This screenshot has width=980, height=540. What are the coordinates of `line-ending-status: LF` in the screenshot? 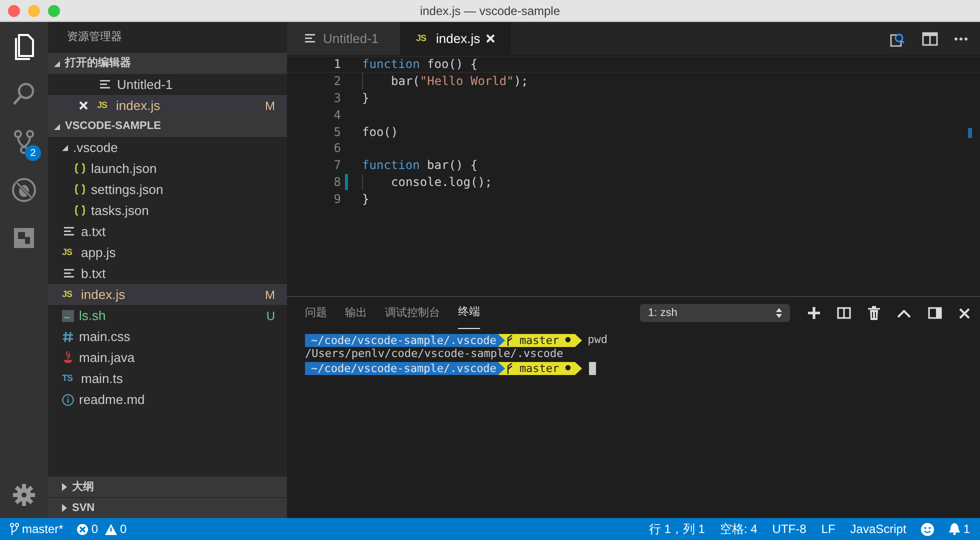 It's located at (828, 529).